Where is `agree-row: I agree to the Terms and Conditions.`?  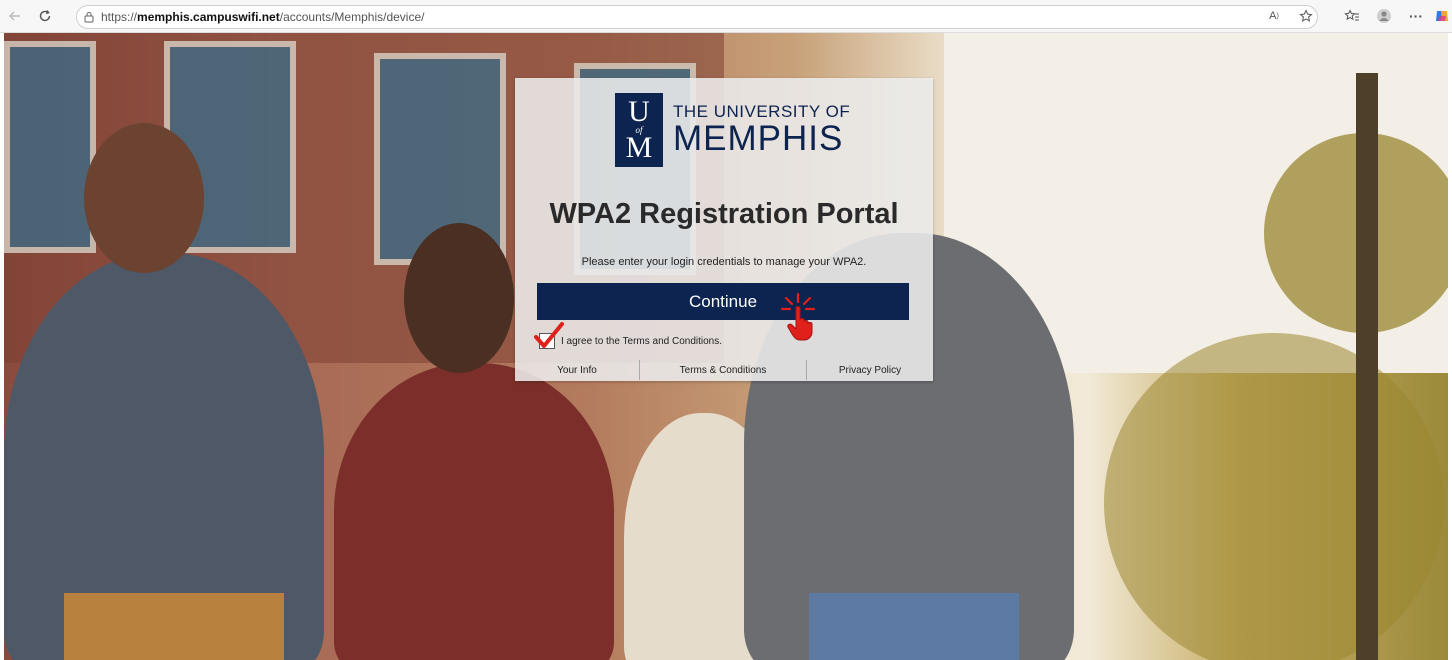
agree-row: I agree to the Terms and Conditions. is located at coordinates (628, 335).